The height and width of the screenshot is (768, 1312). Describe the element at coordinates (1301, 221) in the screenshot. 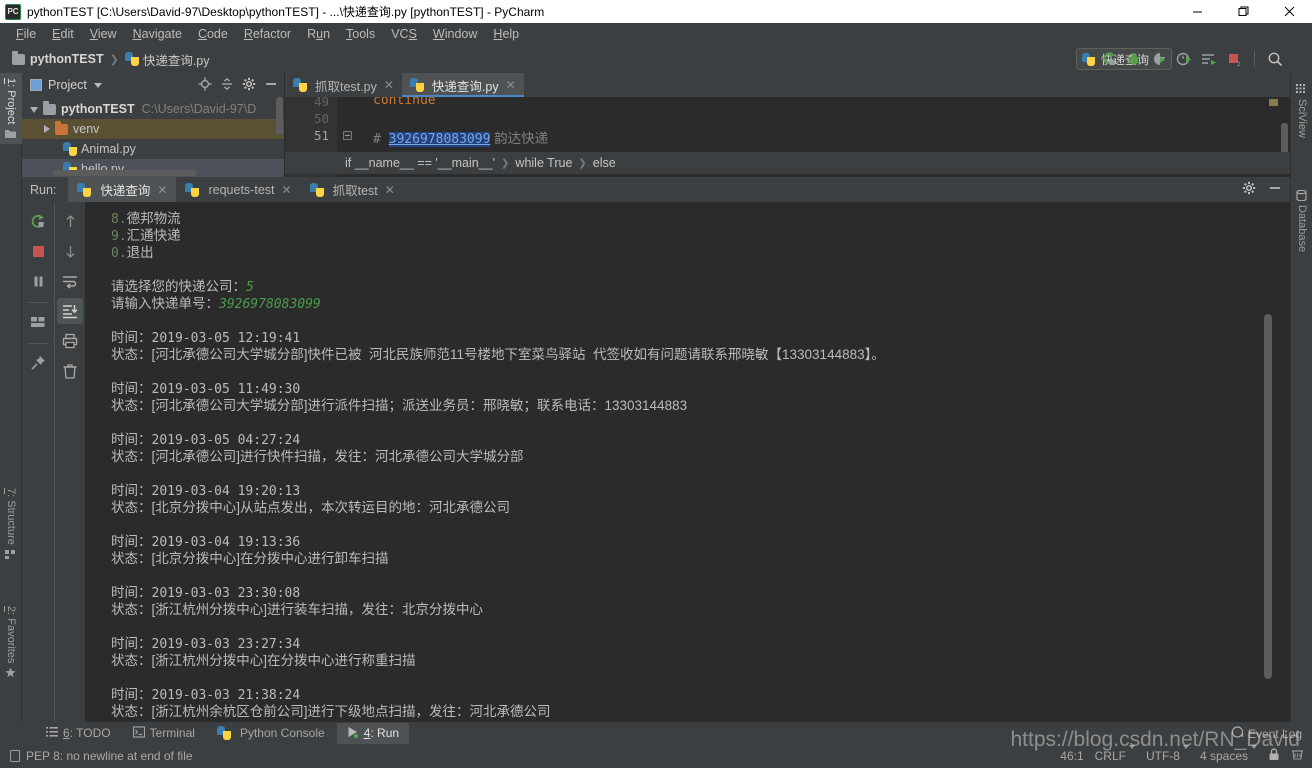

I see `sidebar-item-database: Database` at that location.